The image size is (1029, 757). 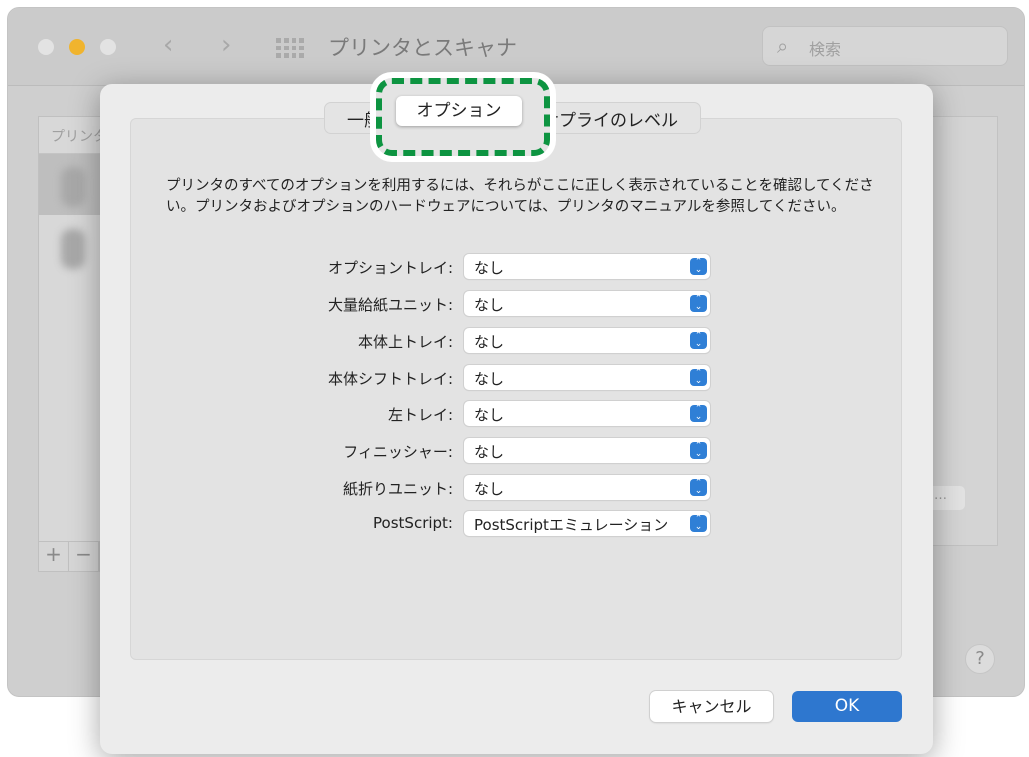 What do you see at coordinates (587, 303) in the screenshot?
I see `large-capacity-tray-select: なし ⌃ ⌄` at bounding box center [587, 303].